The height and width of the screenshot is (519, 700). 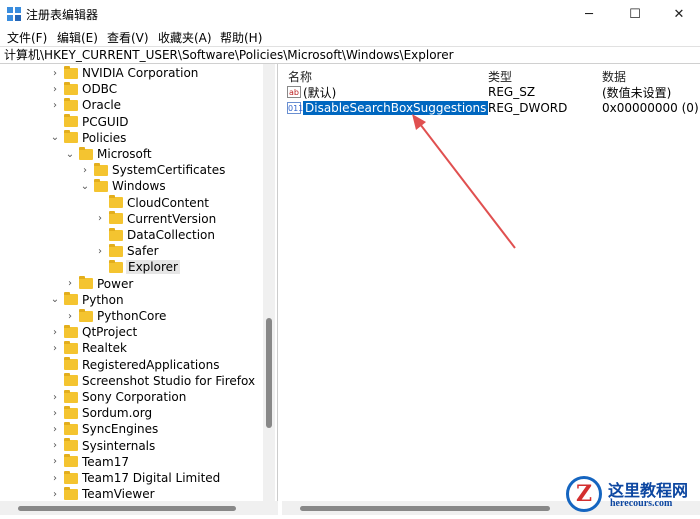 I want to click on watermark: Z 这里教程网 herecours.com, so click(x=630, y=496).